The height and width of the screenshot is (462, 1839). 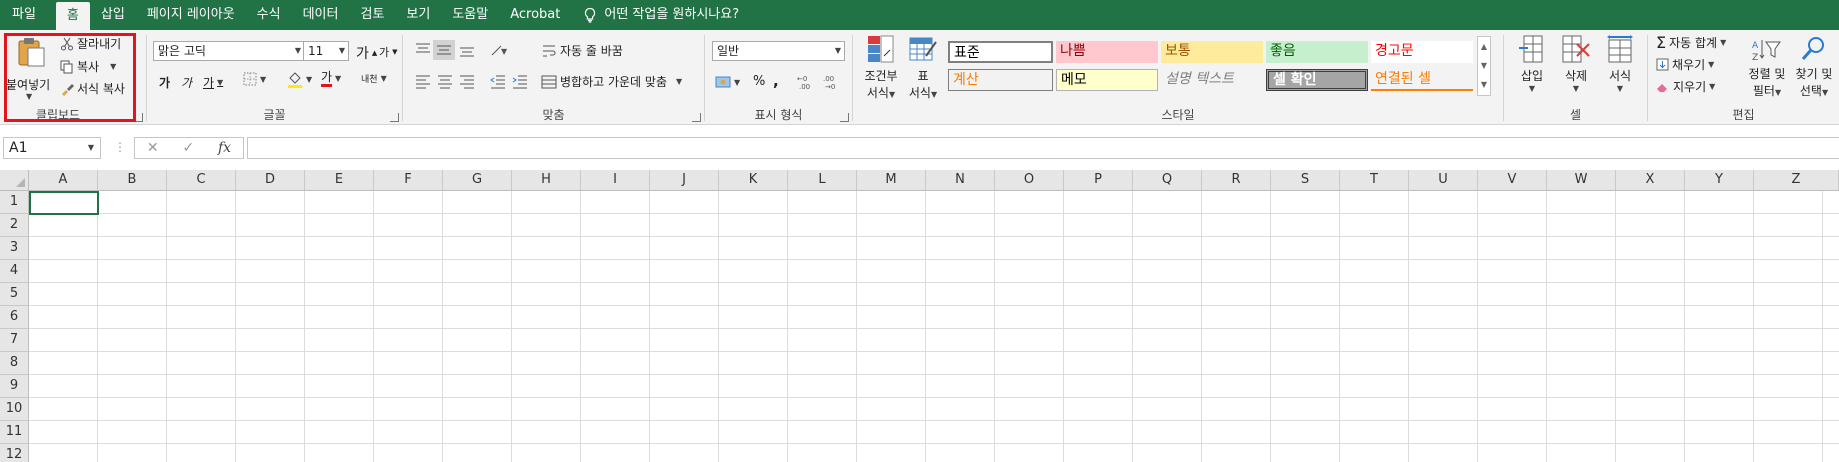 What do you see at coordinates (615, 180) in the screenshot?
I see `column-header: I` at bounding box center [615, 180].